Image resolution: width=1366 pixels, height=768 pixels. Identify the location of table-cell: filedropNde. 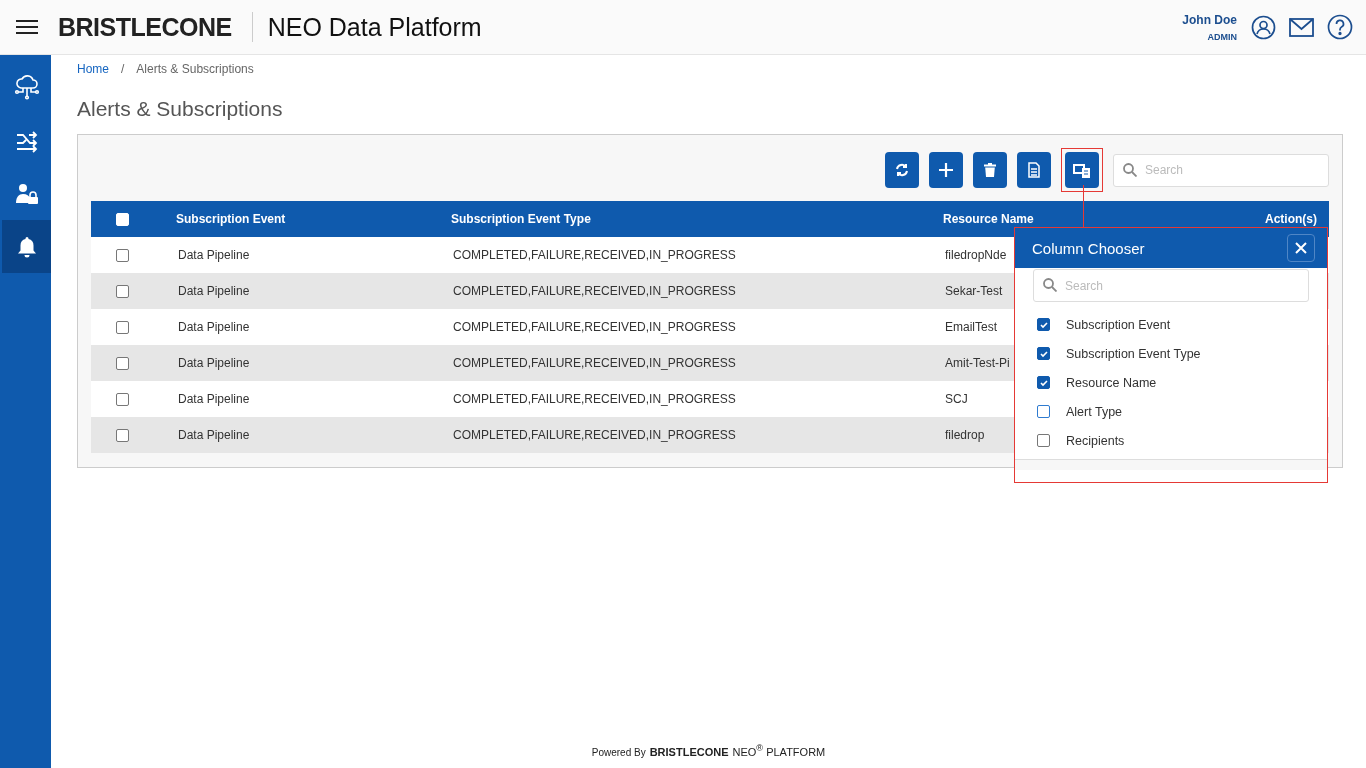
(976, 255).